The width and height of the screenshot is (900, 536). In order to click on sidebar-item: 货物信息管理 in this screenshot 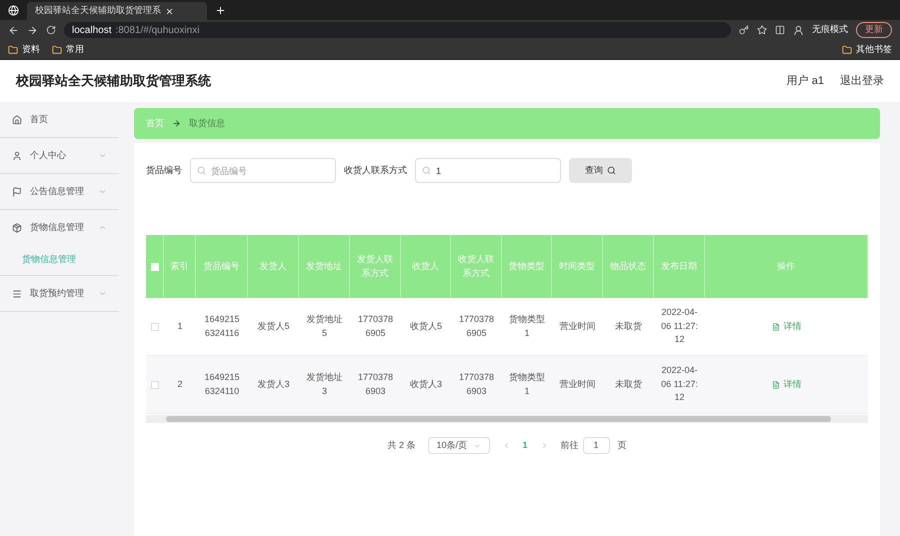, I will do `click(59, 227)`.